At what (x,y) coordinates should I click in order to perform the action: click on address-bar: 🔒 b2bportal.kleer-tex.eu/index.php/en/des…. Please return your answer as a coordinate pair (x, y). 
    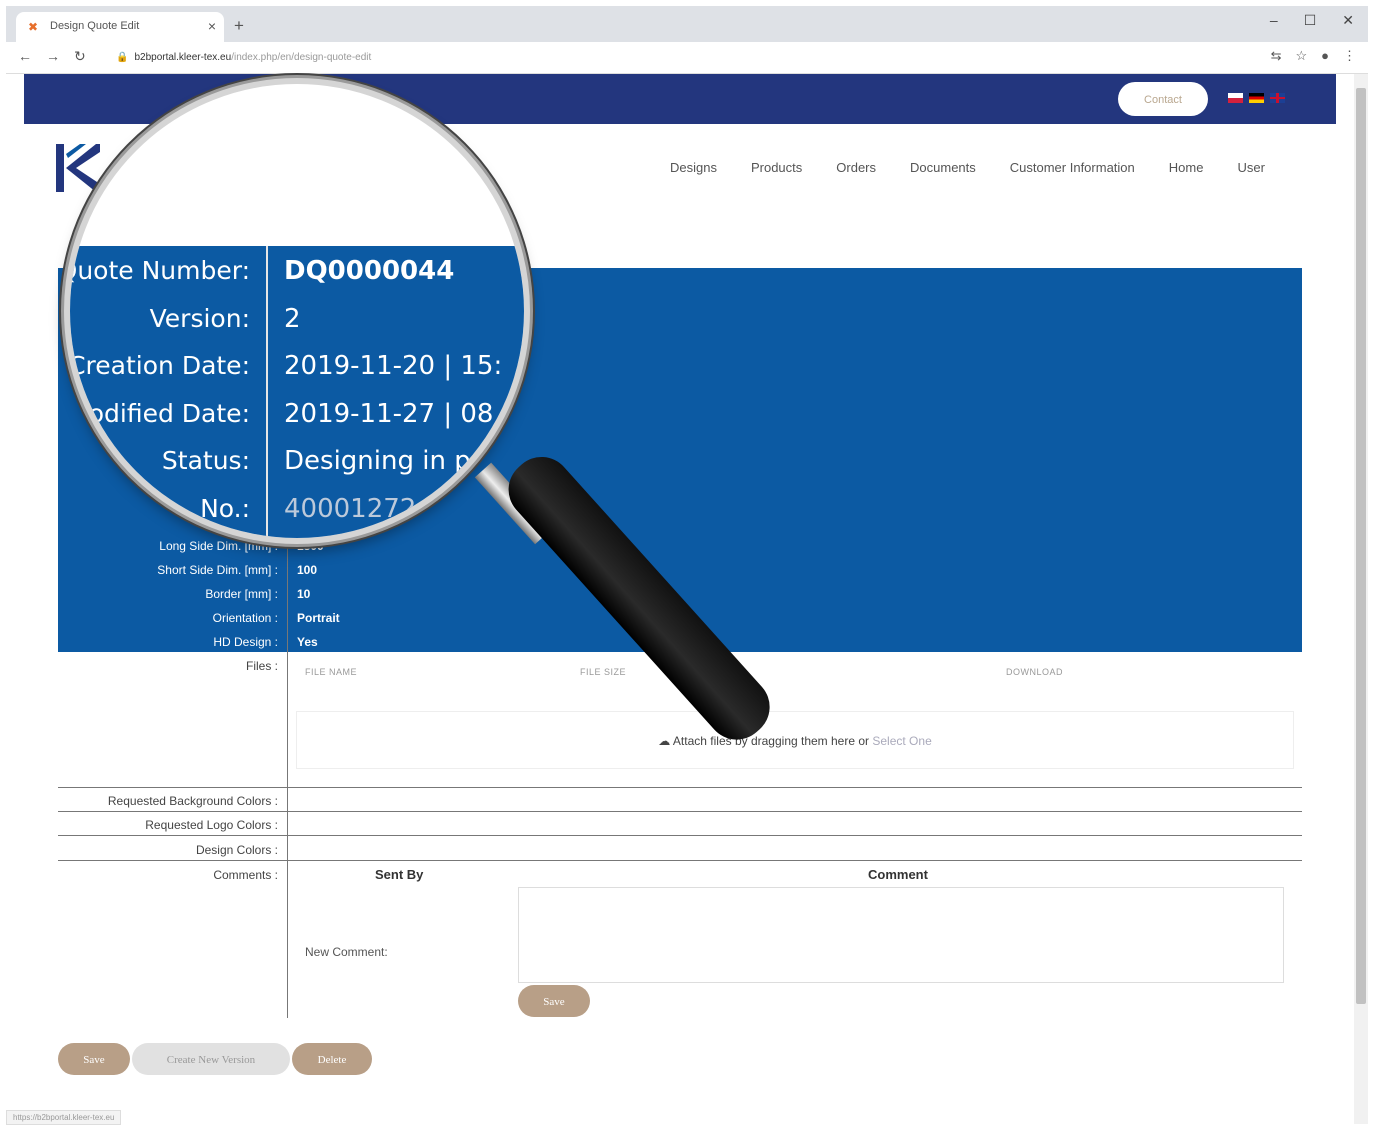
    Looking at the image, I should click on (243, 57).